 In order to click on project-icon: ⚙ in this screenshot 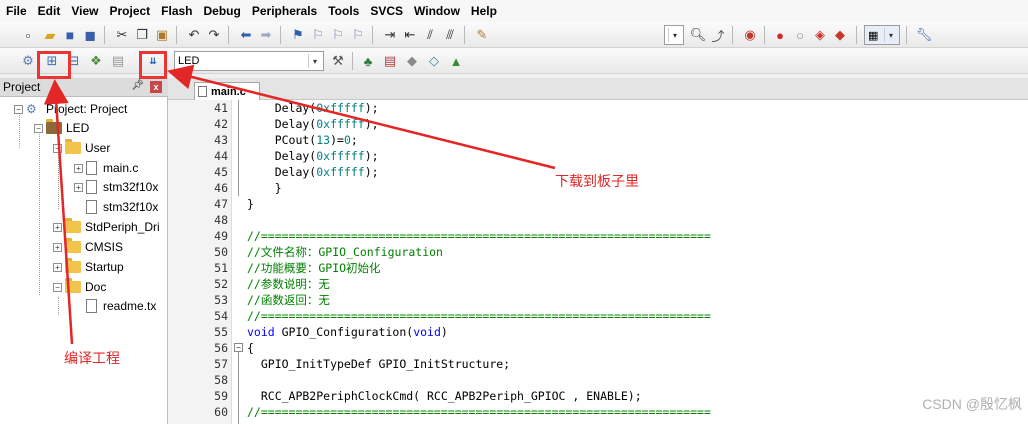, I will do `click(31, 109)`.